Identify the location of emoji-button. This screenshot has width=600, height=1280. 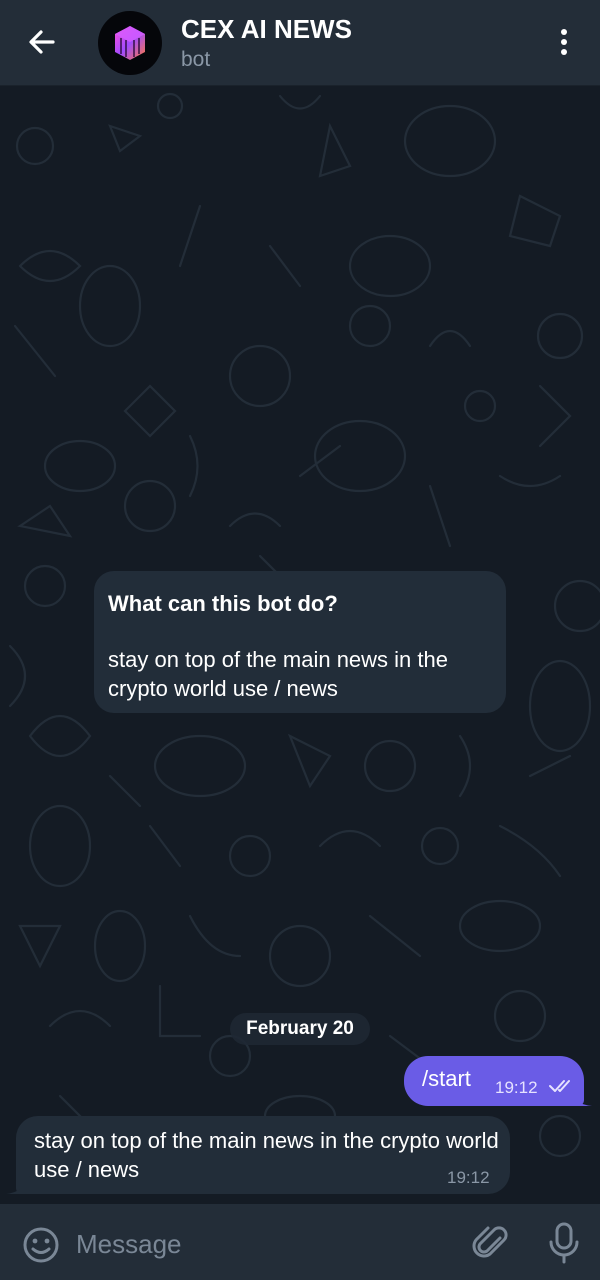
(41, 1245).